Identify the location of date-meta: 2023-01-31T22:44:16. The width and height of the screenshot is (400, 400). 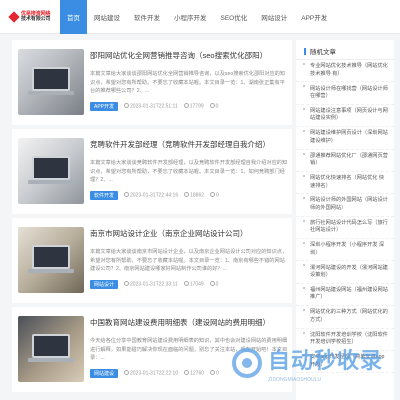
(151, 195).